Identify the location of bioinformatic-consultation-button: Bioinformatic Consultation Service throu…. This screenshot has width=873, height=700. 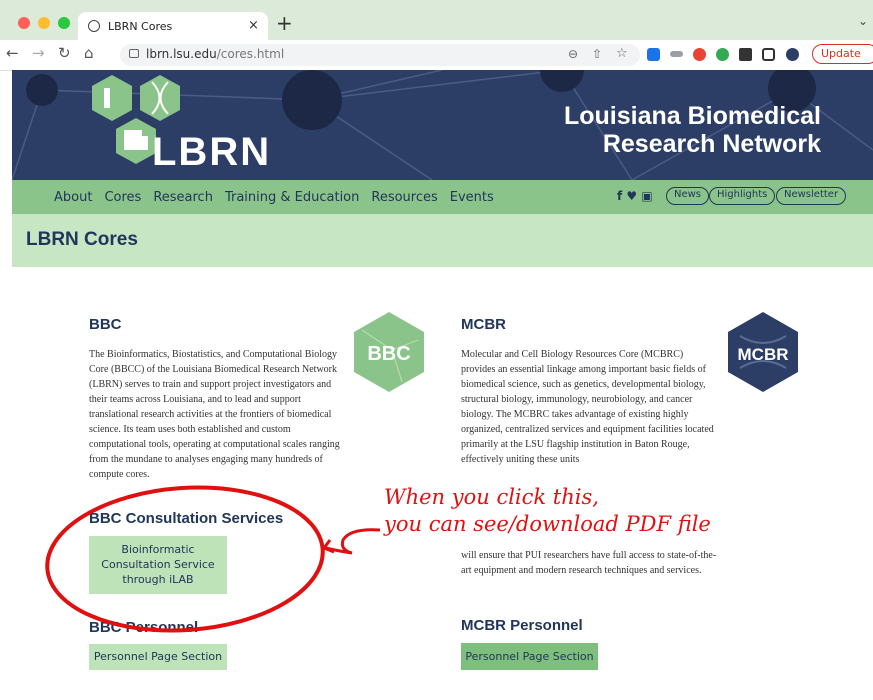
(158, 565).